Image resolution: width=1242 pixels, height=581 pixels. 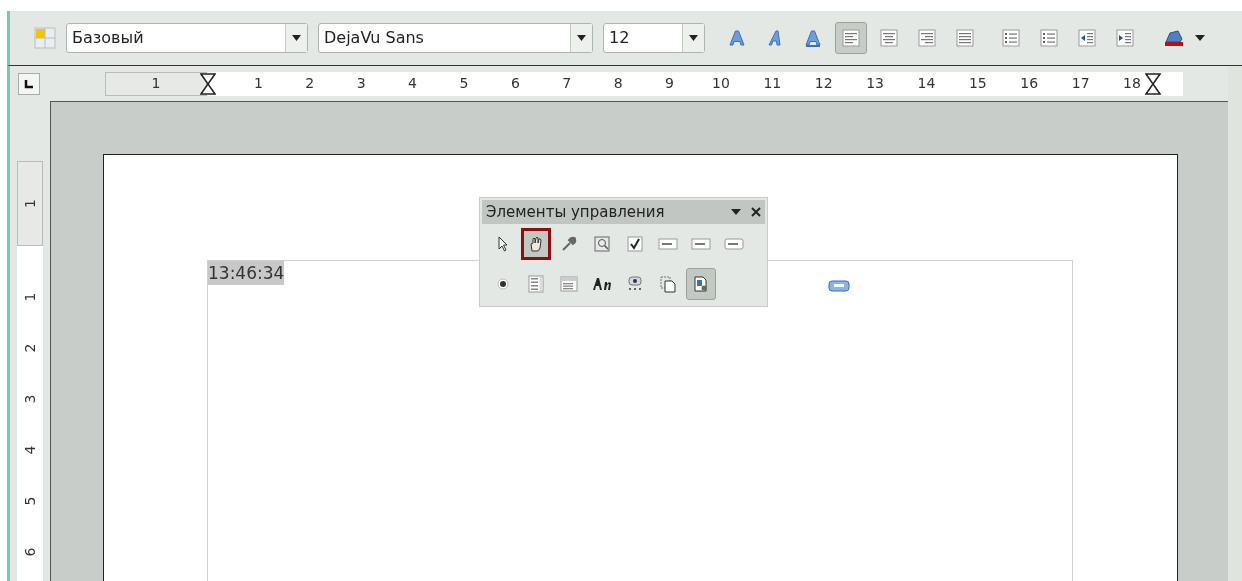 I want to click on hand-icon, so click(x=536, y=244).